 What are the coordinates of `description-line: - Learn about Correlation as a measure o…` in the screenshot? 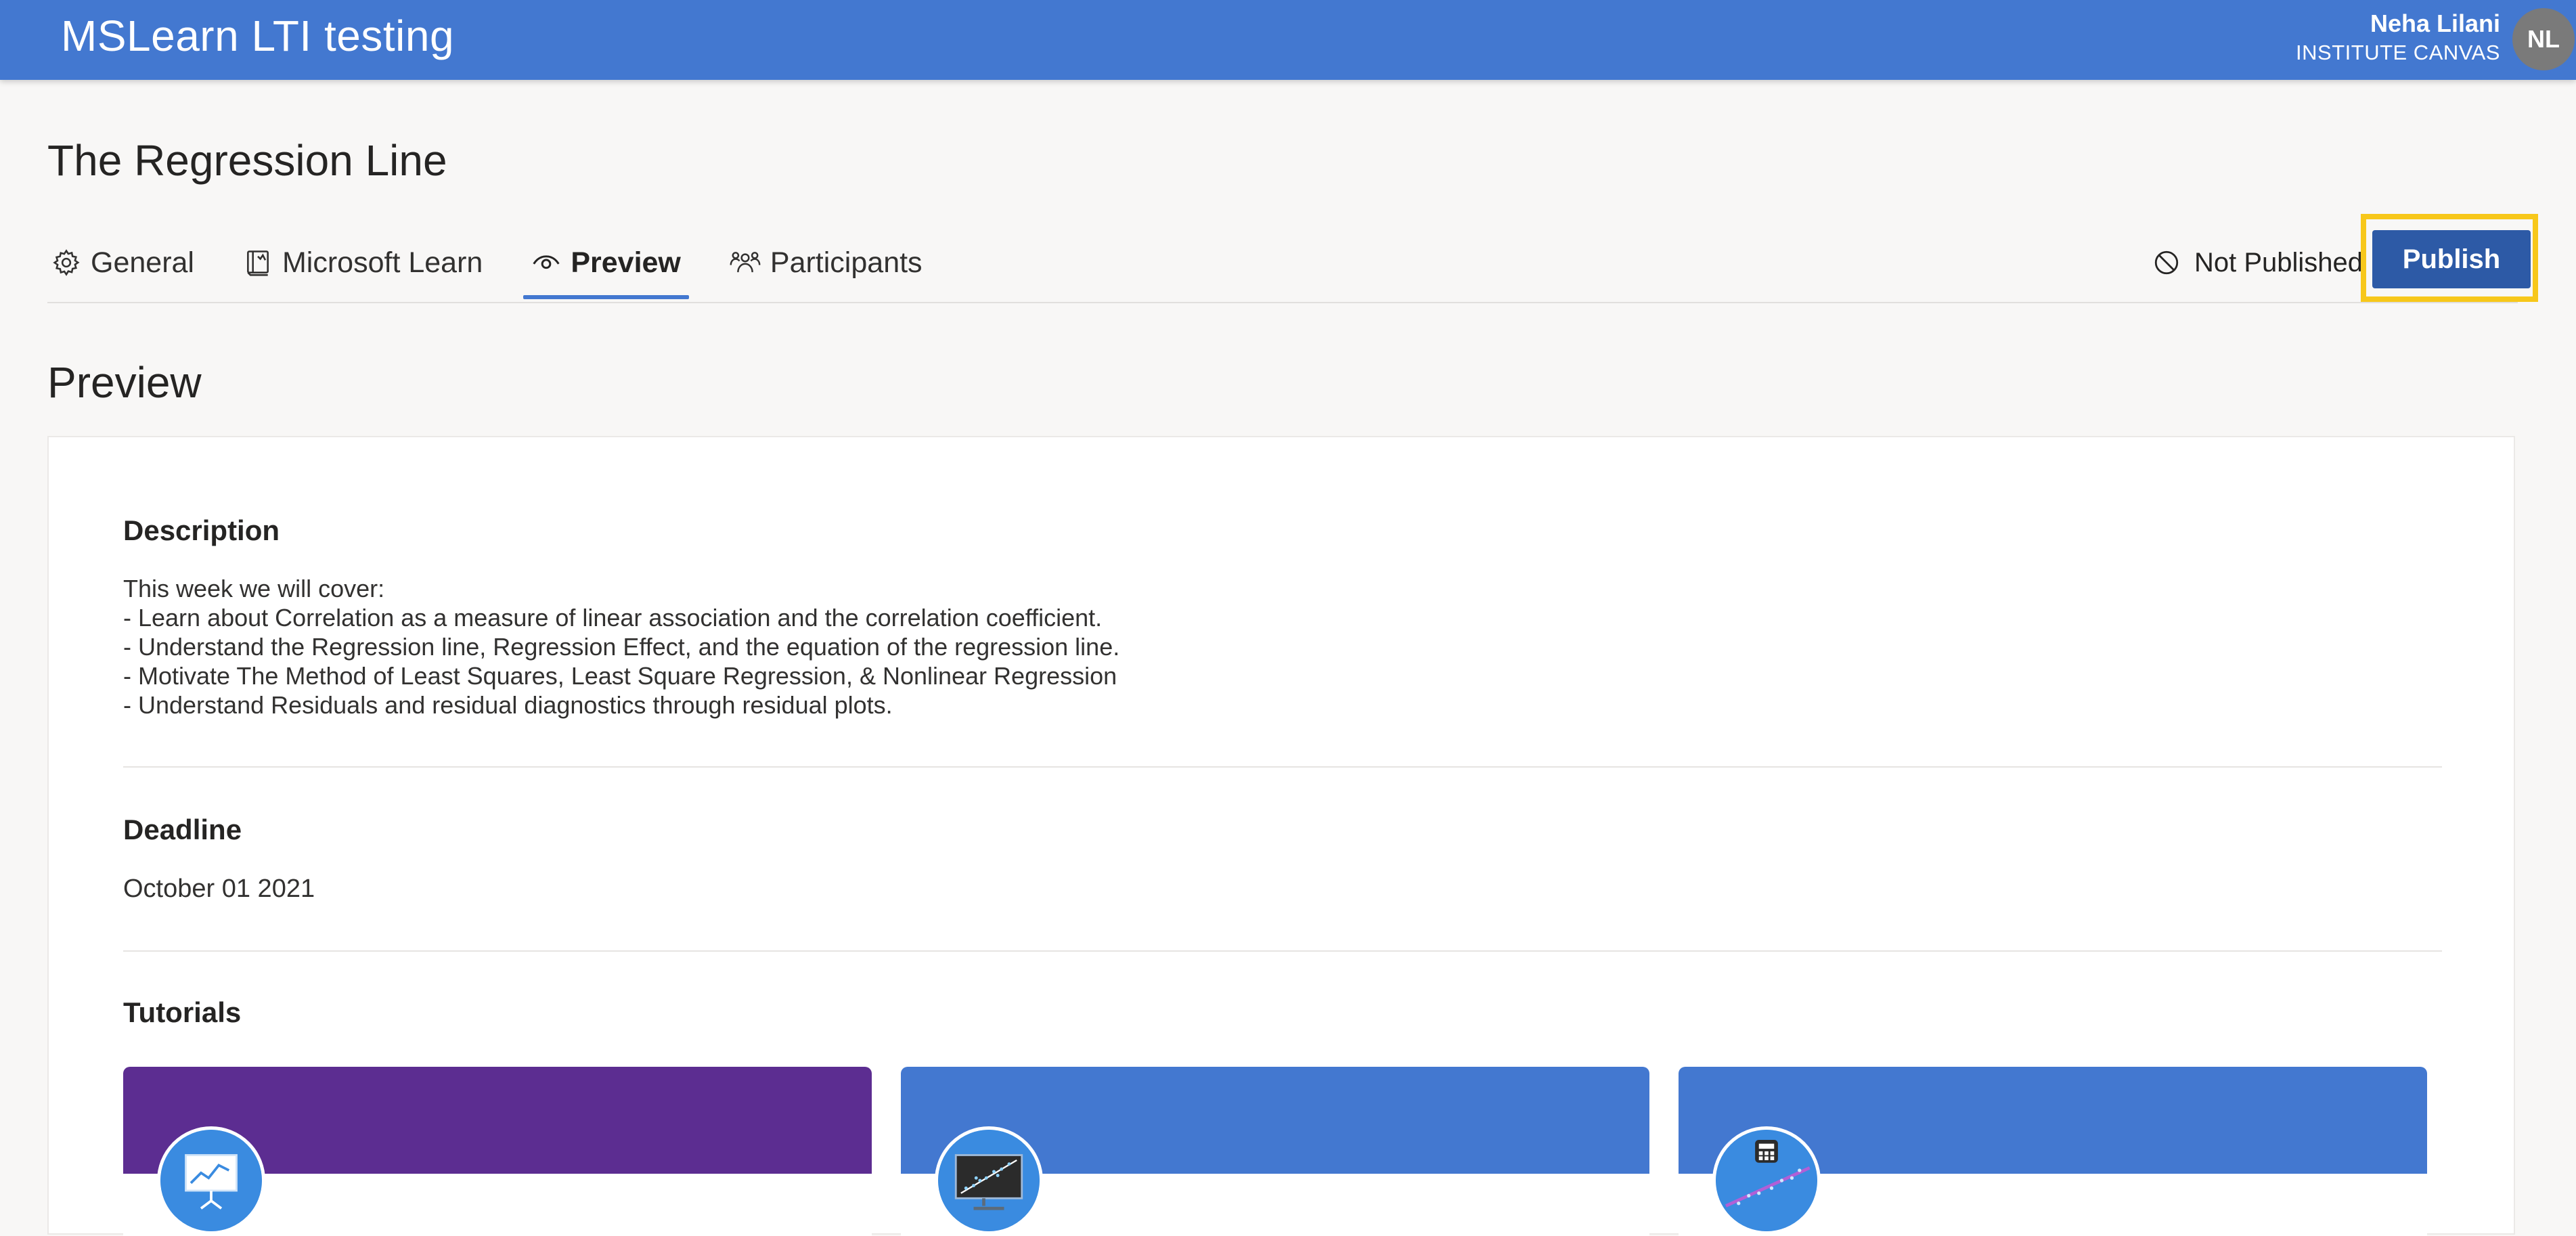 It's located at (613, 618).